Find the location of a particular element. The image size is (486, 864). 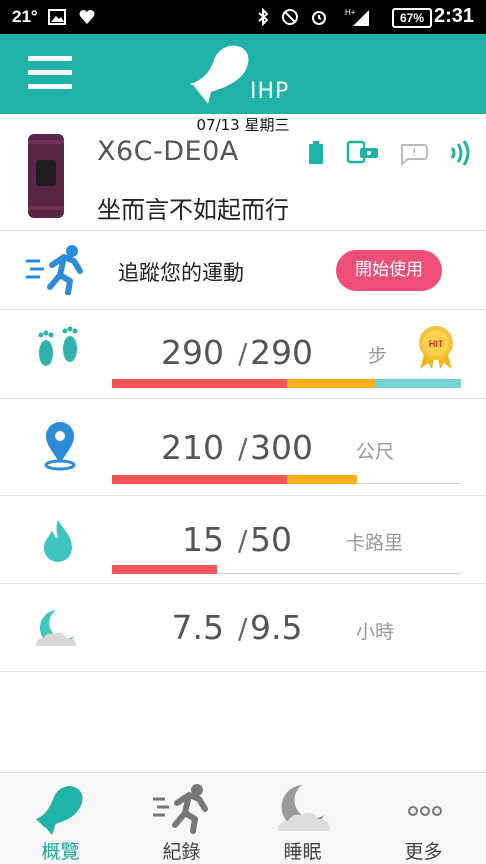

ihp-logo: IHP is located at coordinates (239, 74).